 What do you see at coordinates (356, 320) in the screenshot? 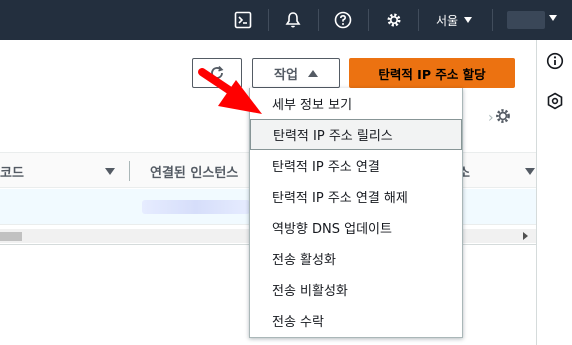
I see `menu-item-accept-transfer: 전송 수락` at bounding box center [356, 320].